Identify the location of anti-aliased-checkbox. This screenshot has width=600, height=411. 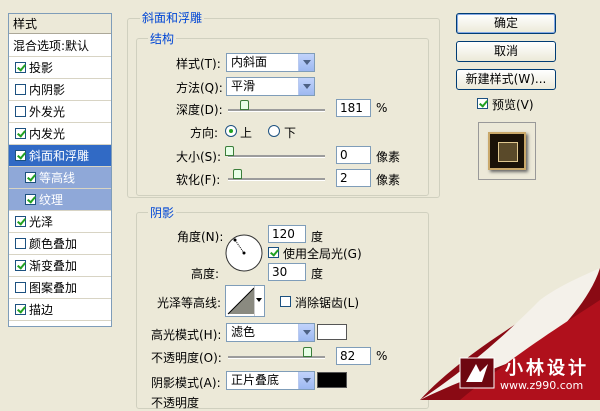
(285, 301).